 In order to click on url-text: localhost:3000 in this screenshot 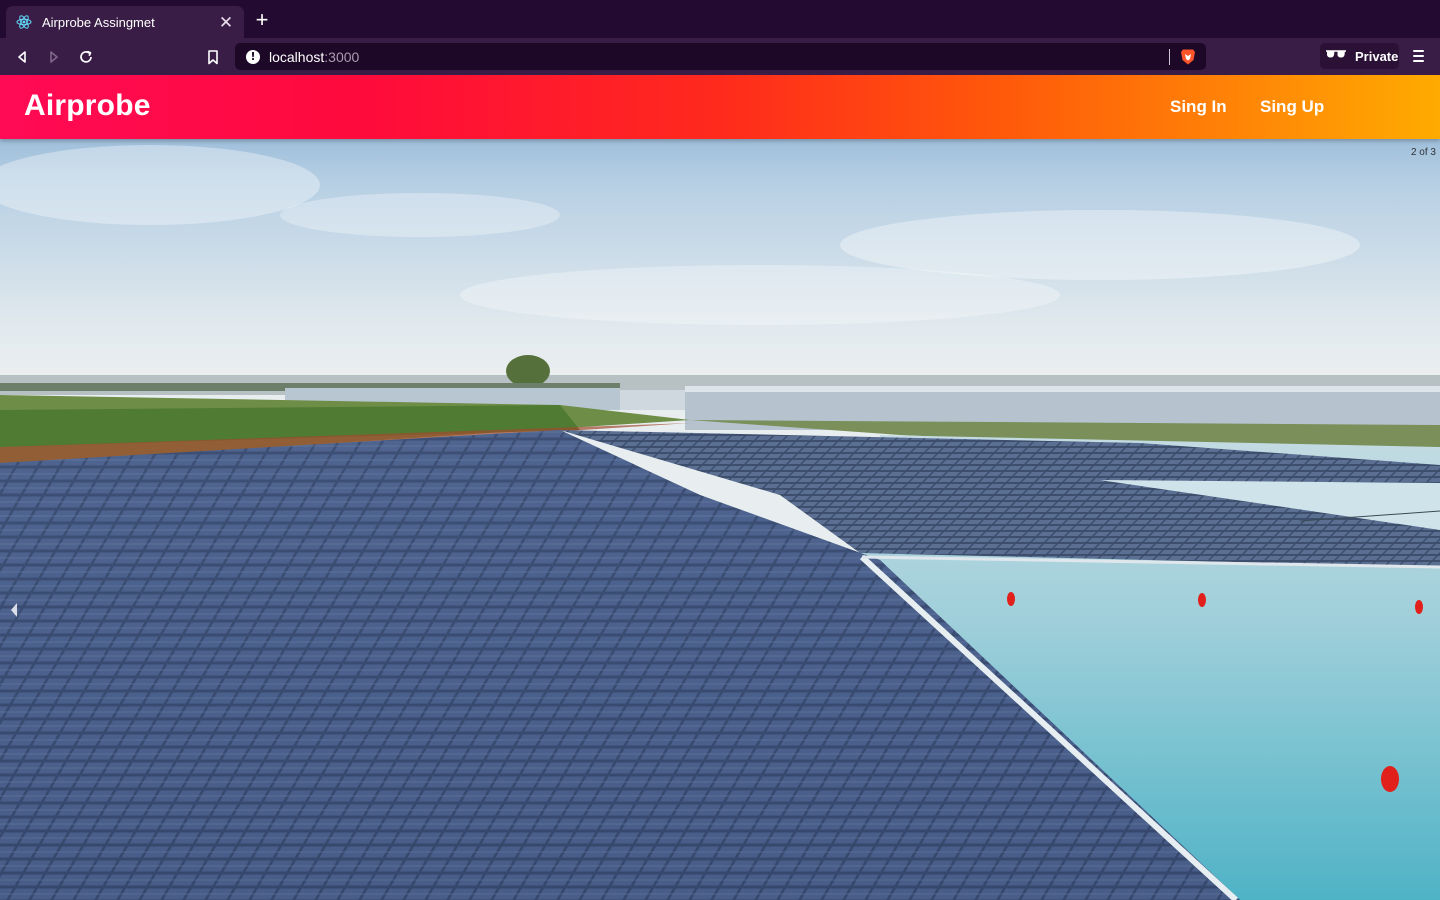, I will do `click(719, 57)`.